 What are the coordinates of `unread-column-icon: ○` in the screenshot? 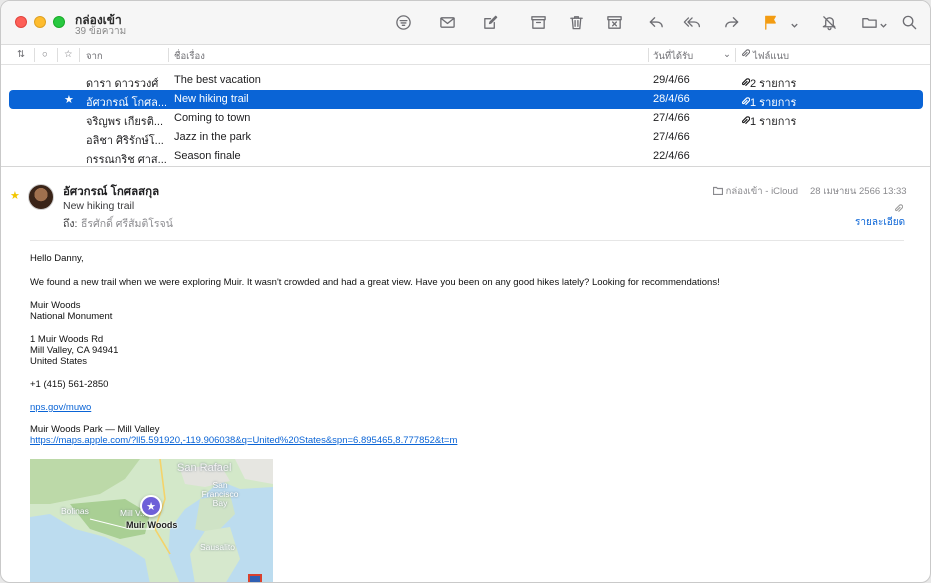 It's located at (45, 54).